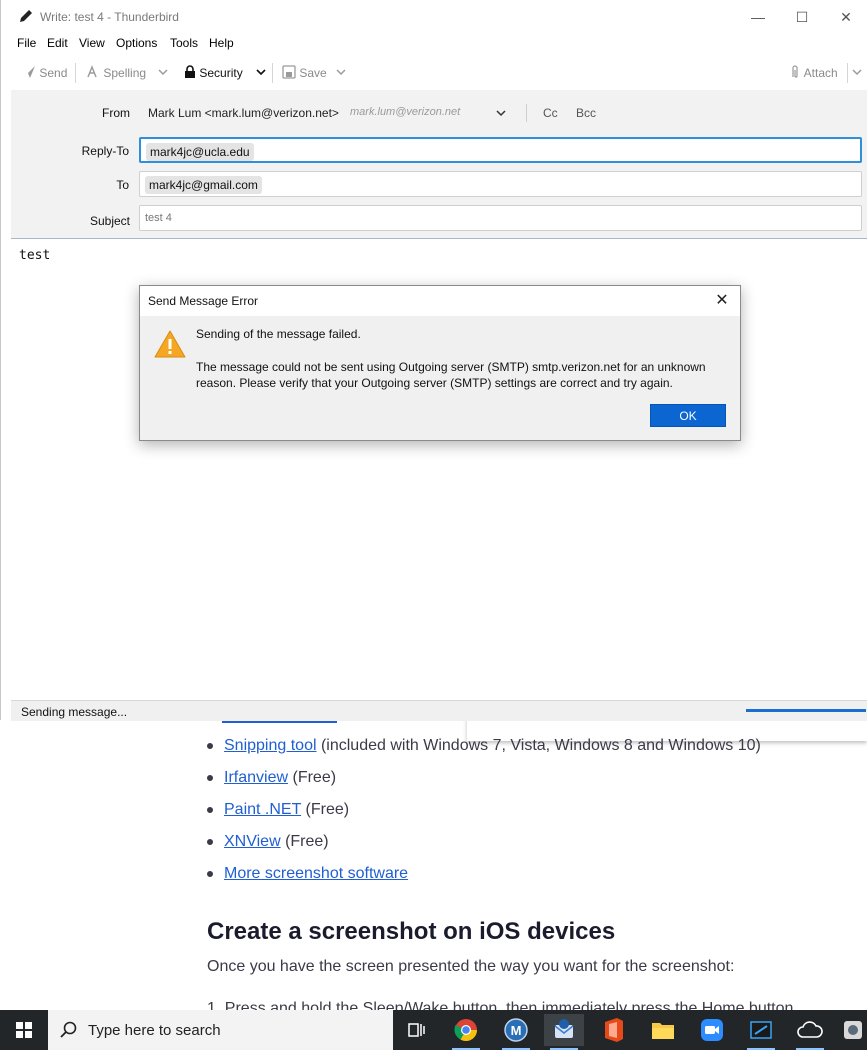 The height and width of the screenshot is (1053, 867). What do you see at coordinates (190, 71) in the screenshot?
I see `lock-icon` at bounding box center [190, 71].